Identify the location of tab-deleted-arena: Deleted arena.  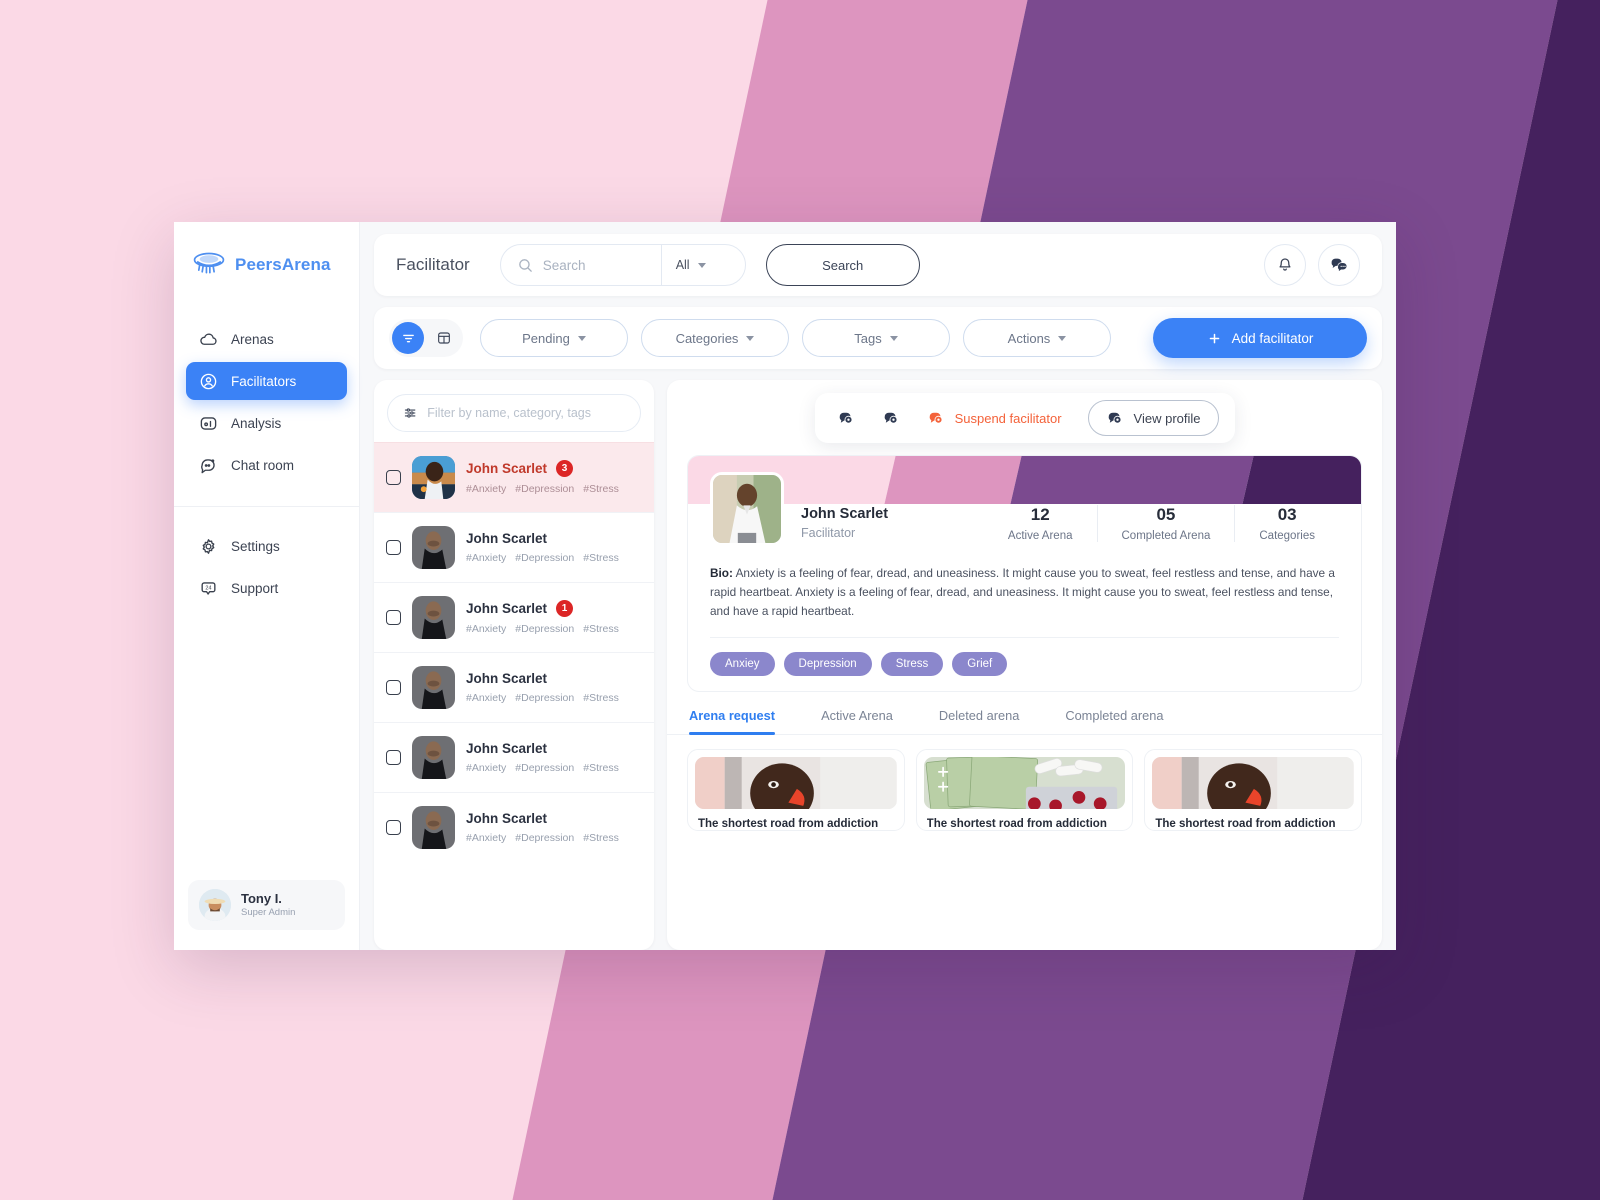
(992, 721).